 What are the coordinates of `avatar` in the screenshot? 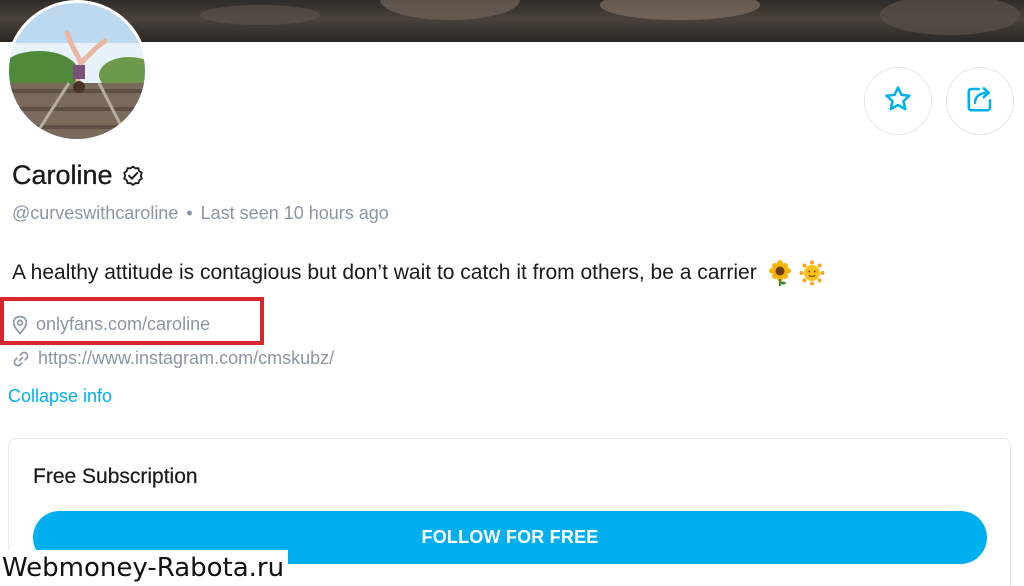 It's located at (77, 71).